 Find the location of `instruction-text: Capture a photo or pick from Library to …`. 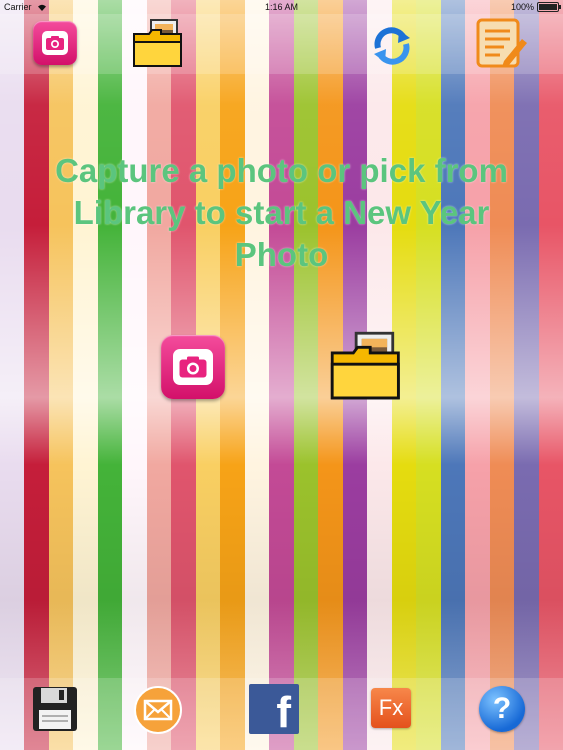

instruction-text: Capture a photo or pick from Library to … is located at coordinates (281, 212).